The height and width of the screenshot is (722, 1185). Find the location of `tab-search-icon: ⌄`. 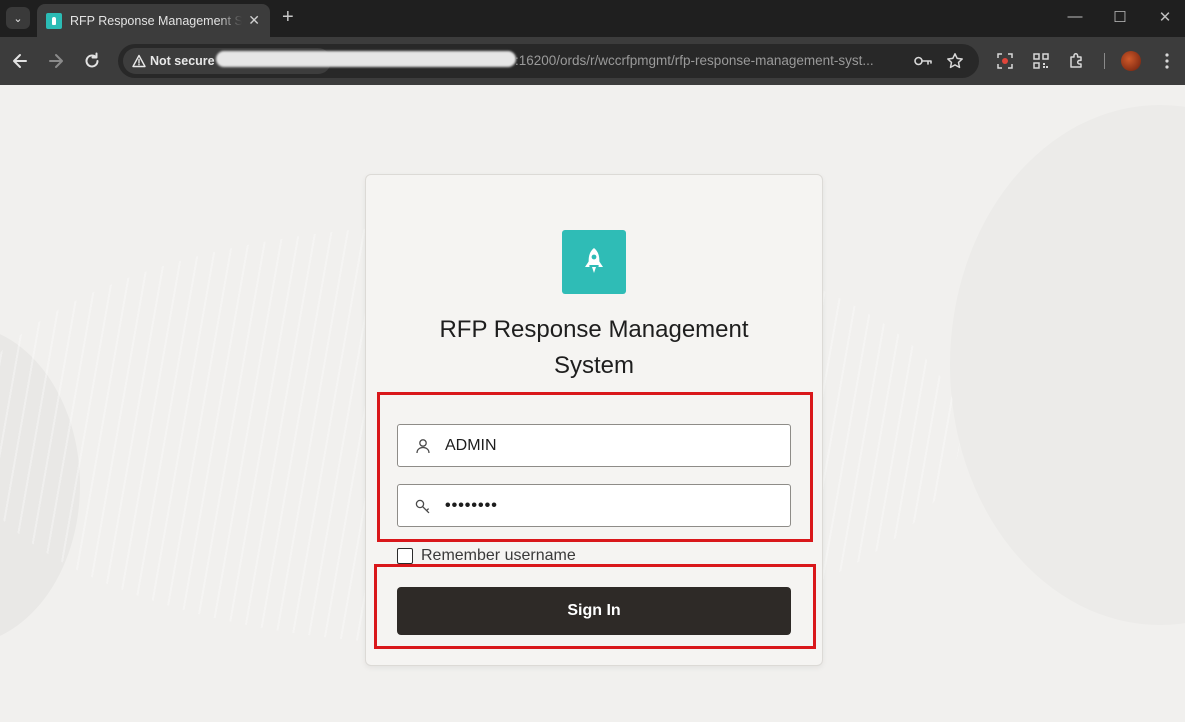

tab-search-icon: ⌄ is located at coordinates (18, 18).